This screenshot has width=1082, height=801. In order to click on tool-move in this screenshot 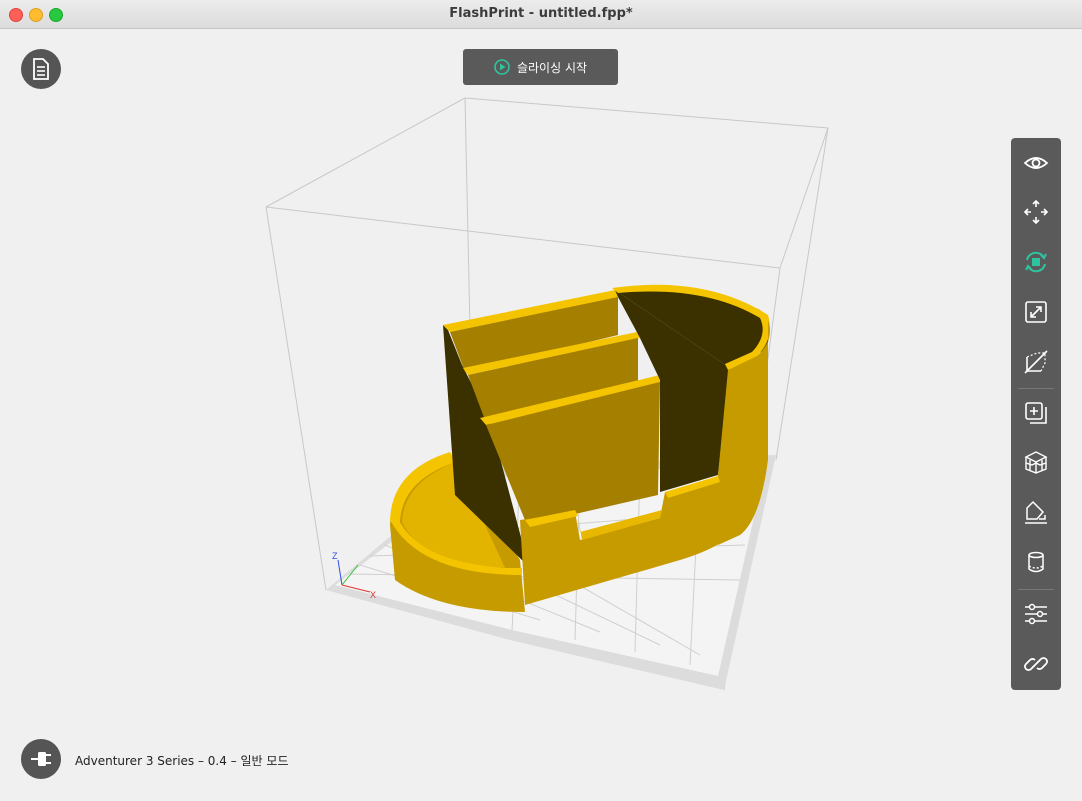, I will do `click(1036, 212)`.